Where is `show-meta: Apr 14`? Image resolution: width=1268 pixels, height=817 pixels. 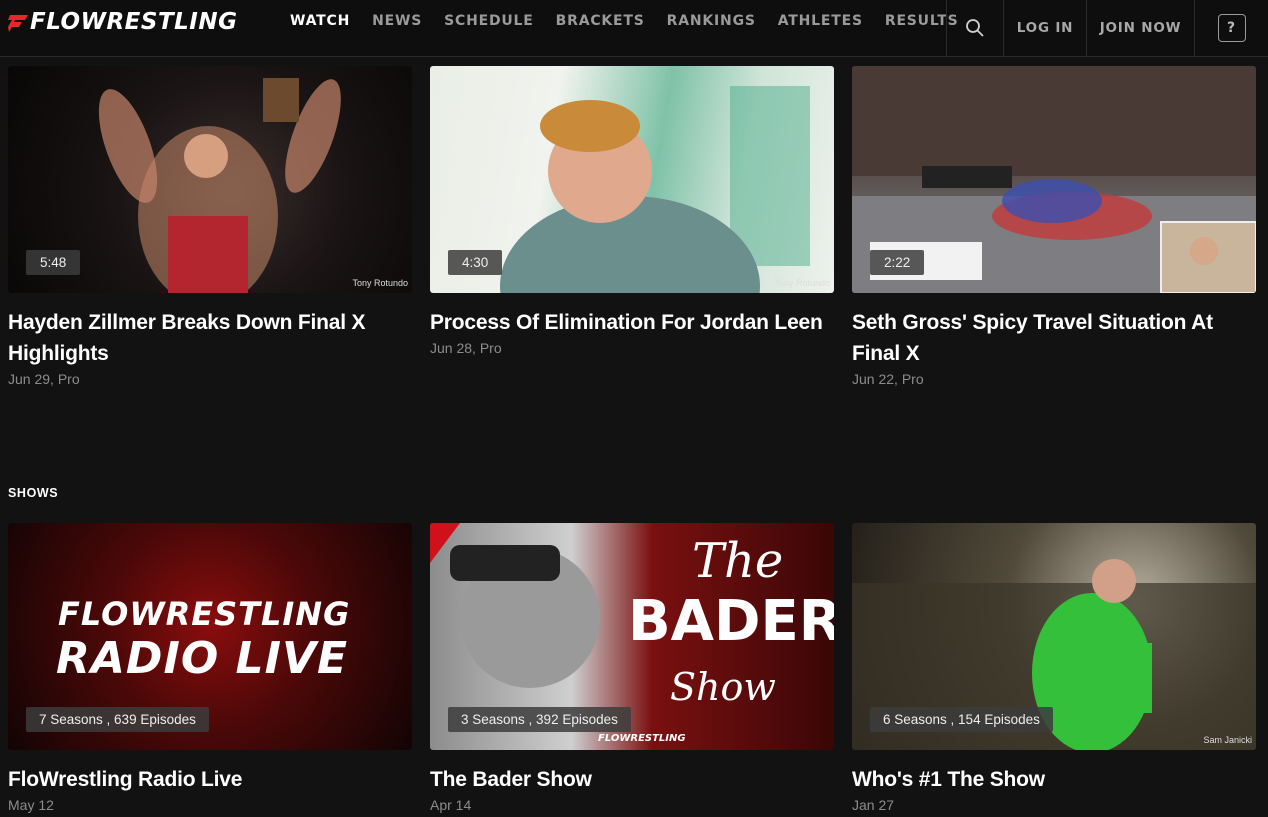
show-meta: Apr 14 is located at coordinates (451, 805).